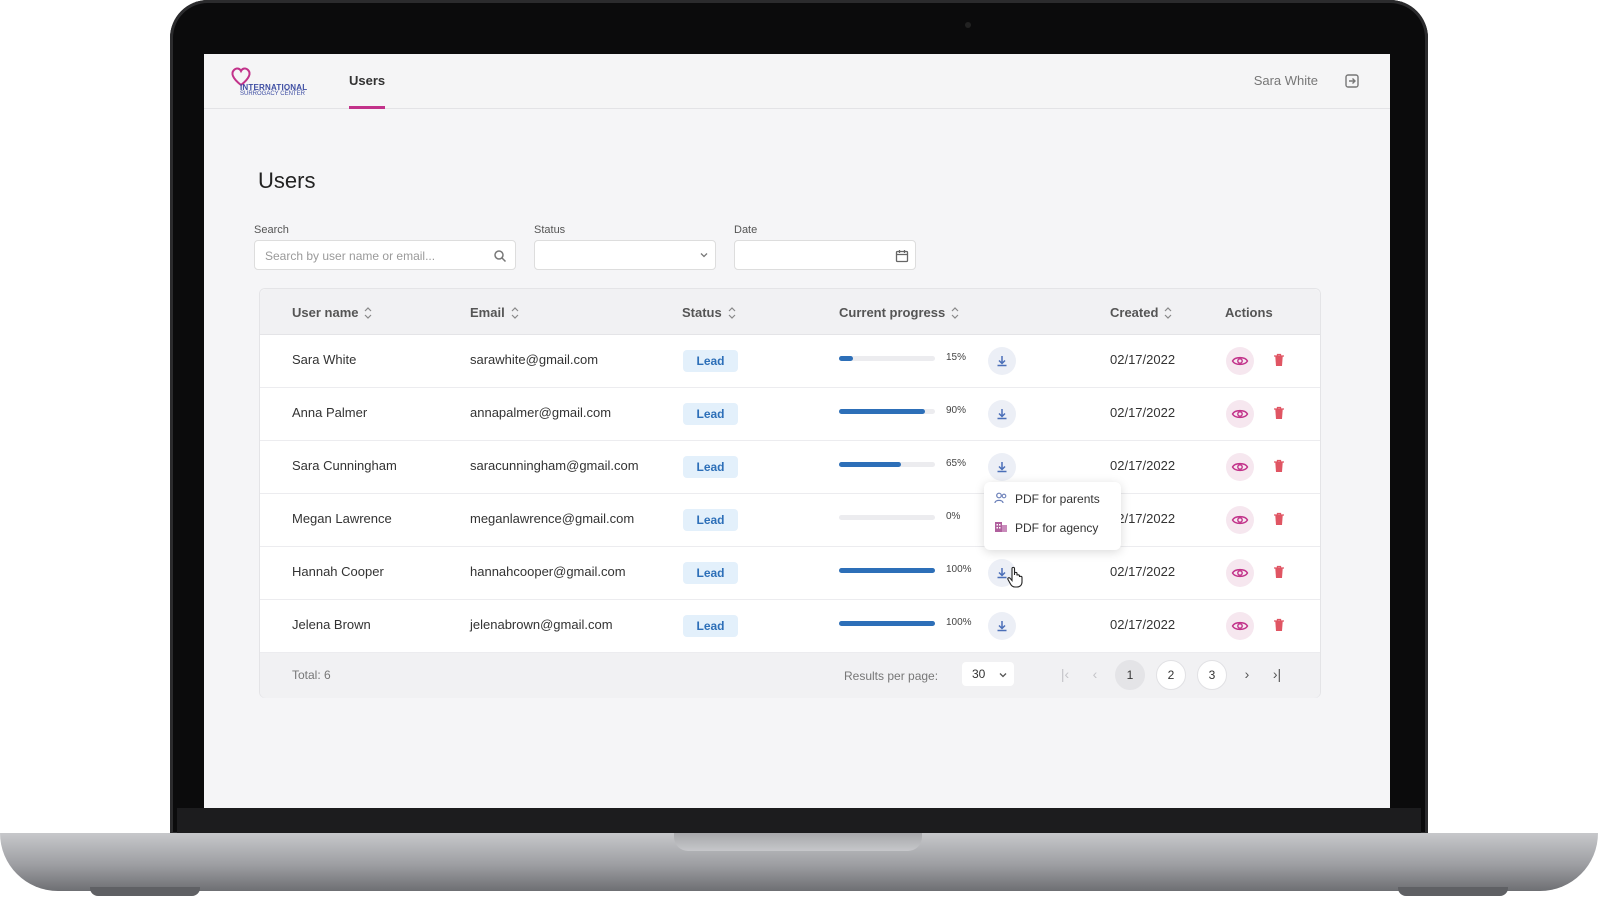 The height and width of the screenshot is (898, 1598). Describe the element at coordinates (1286, 81) in the screenshot. I see `current-user-name: Sara White` at that location.